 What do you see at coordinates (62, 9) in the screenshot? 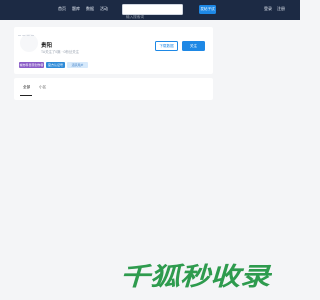
I see `nav-link-home: 首页` at bounding box center [62, 9].